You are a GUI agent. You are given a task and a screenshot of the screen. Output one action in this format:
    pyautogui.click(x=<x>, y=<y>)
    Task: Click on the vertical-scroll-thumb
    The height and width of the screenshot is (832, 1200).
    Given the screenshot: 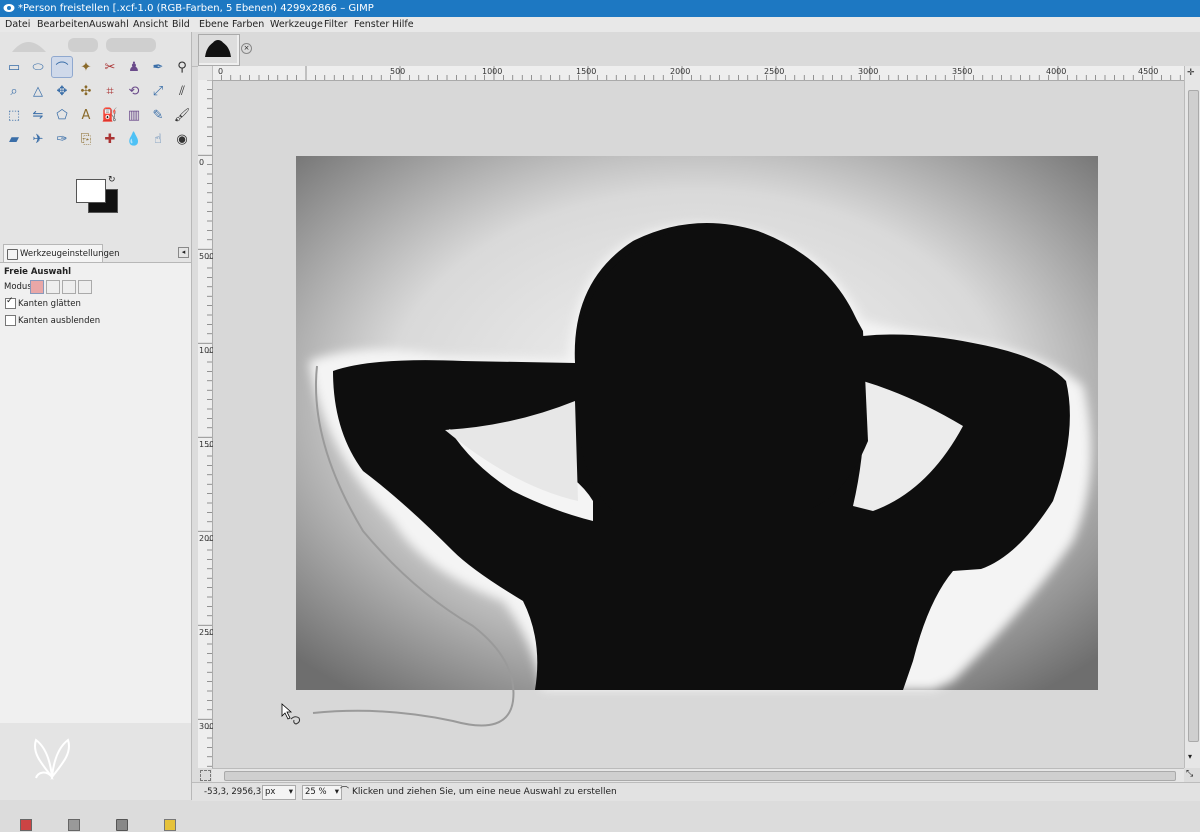 What is the action you would take?
    pyautogui.click(x=1193, y=416)
    